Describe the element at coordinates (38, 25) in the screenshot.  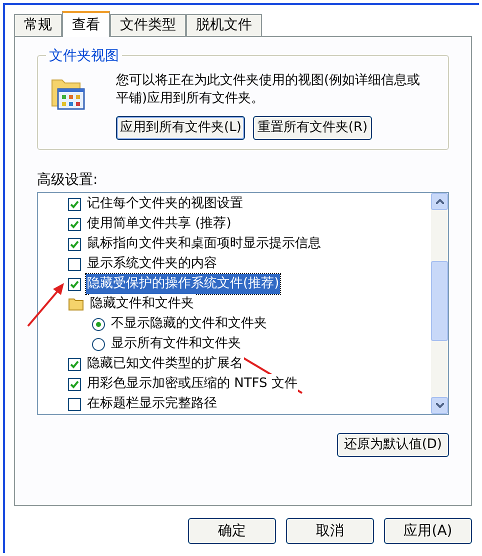
I see `tab: 常规` at that location.